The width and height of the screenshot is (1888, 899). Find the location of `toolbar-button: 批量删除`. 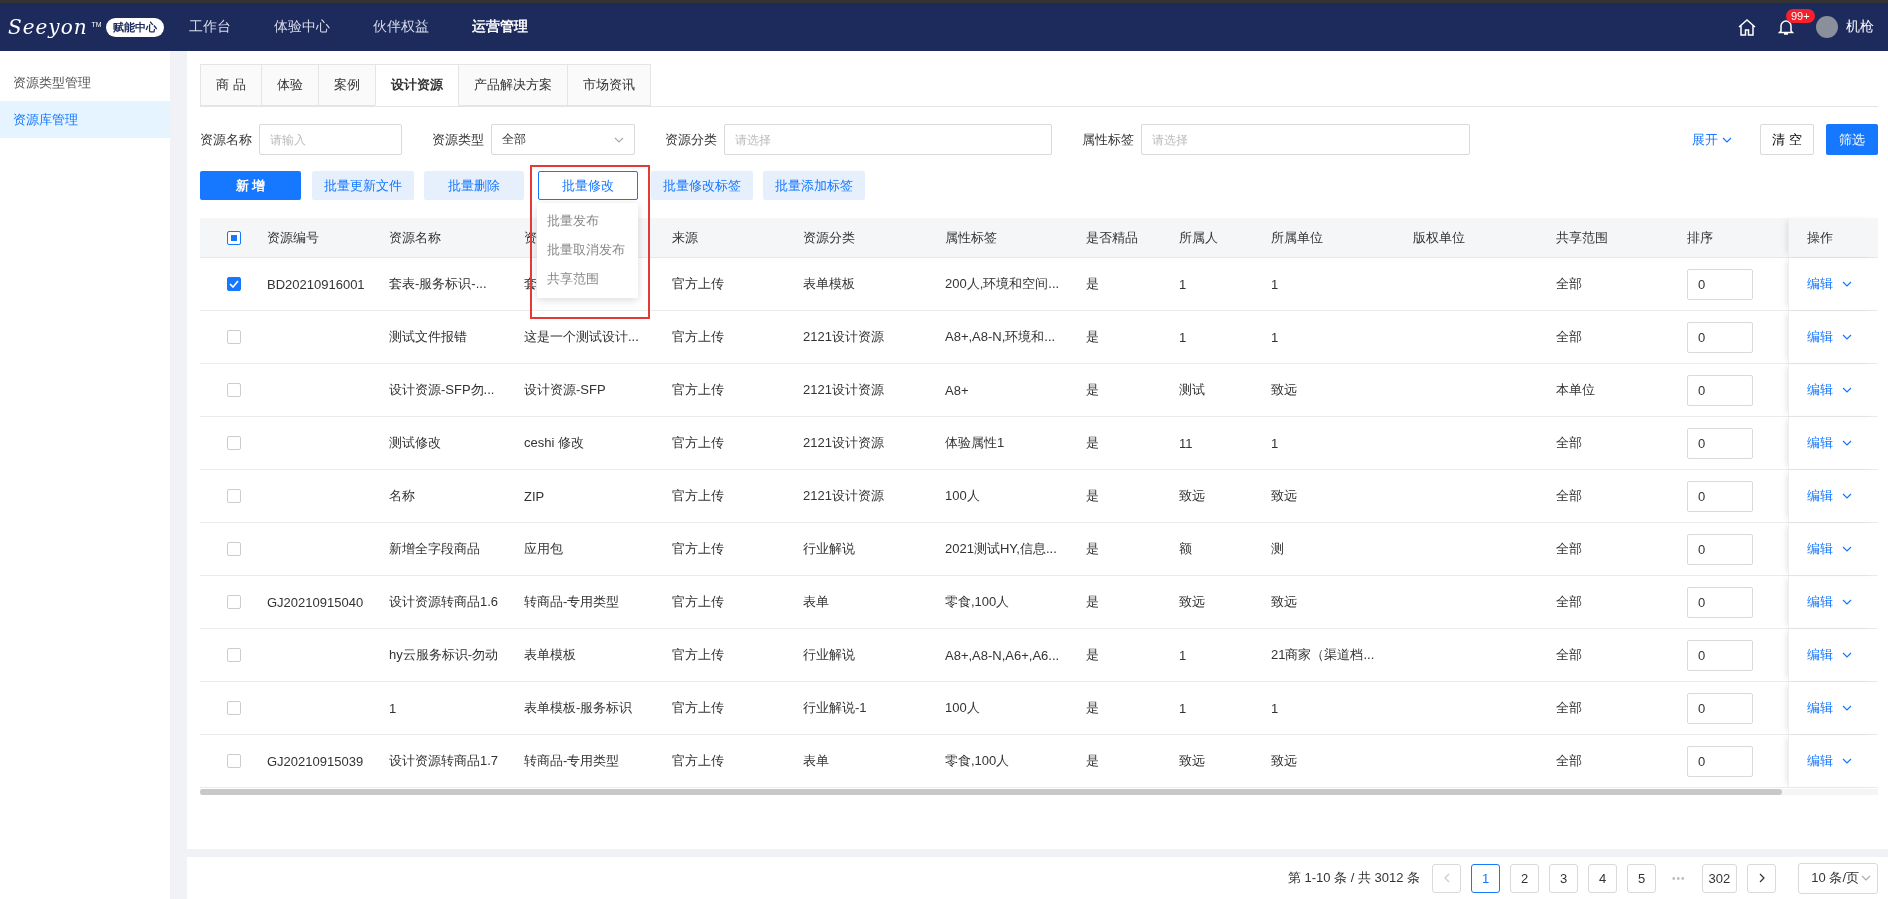

toolbar-button: 批量删除 is located at coordinates (474, 185).